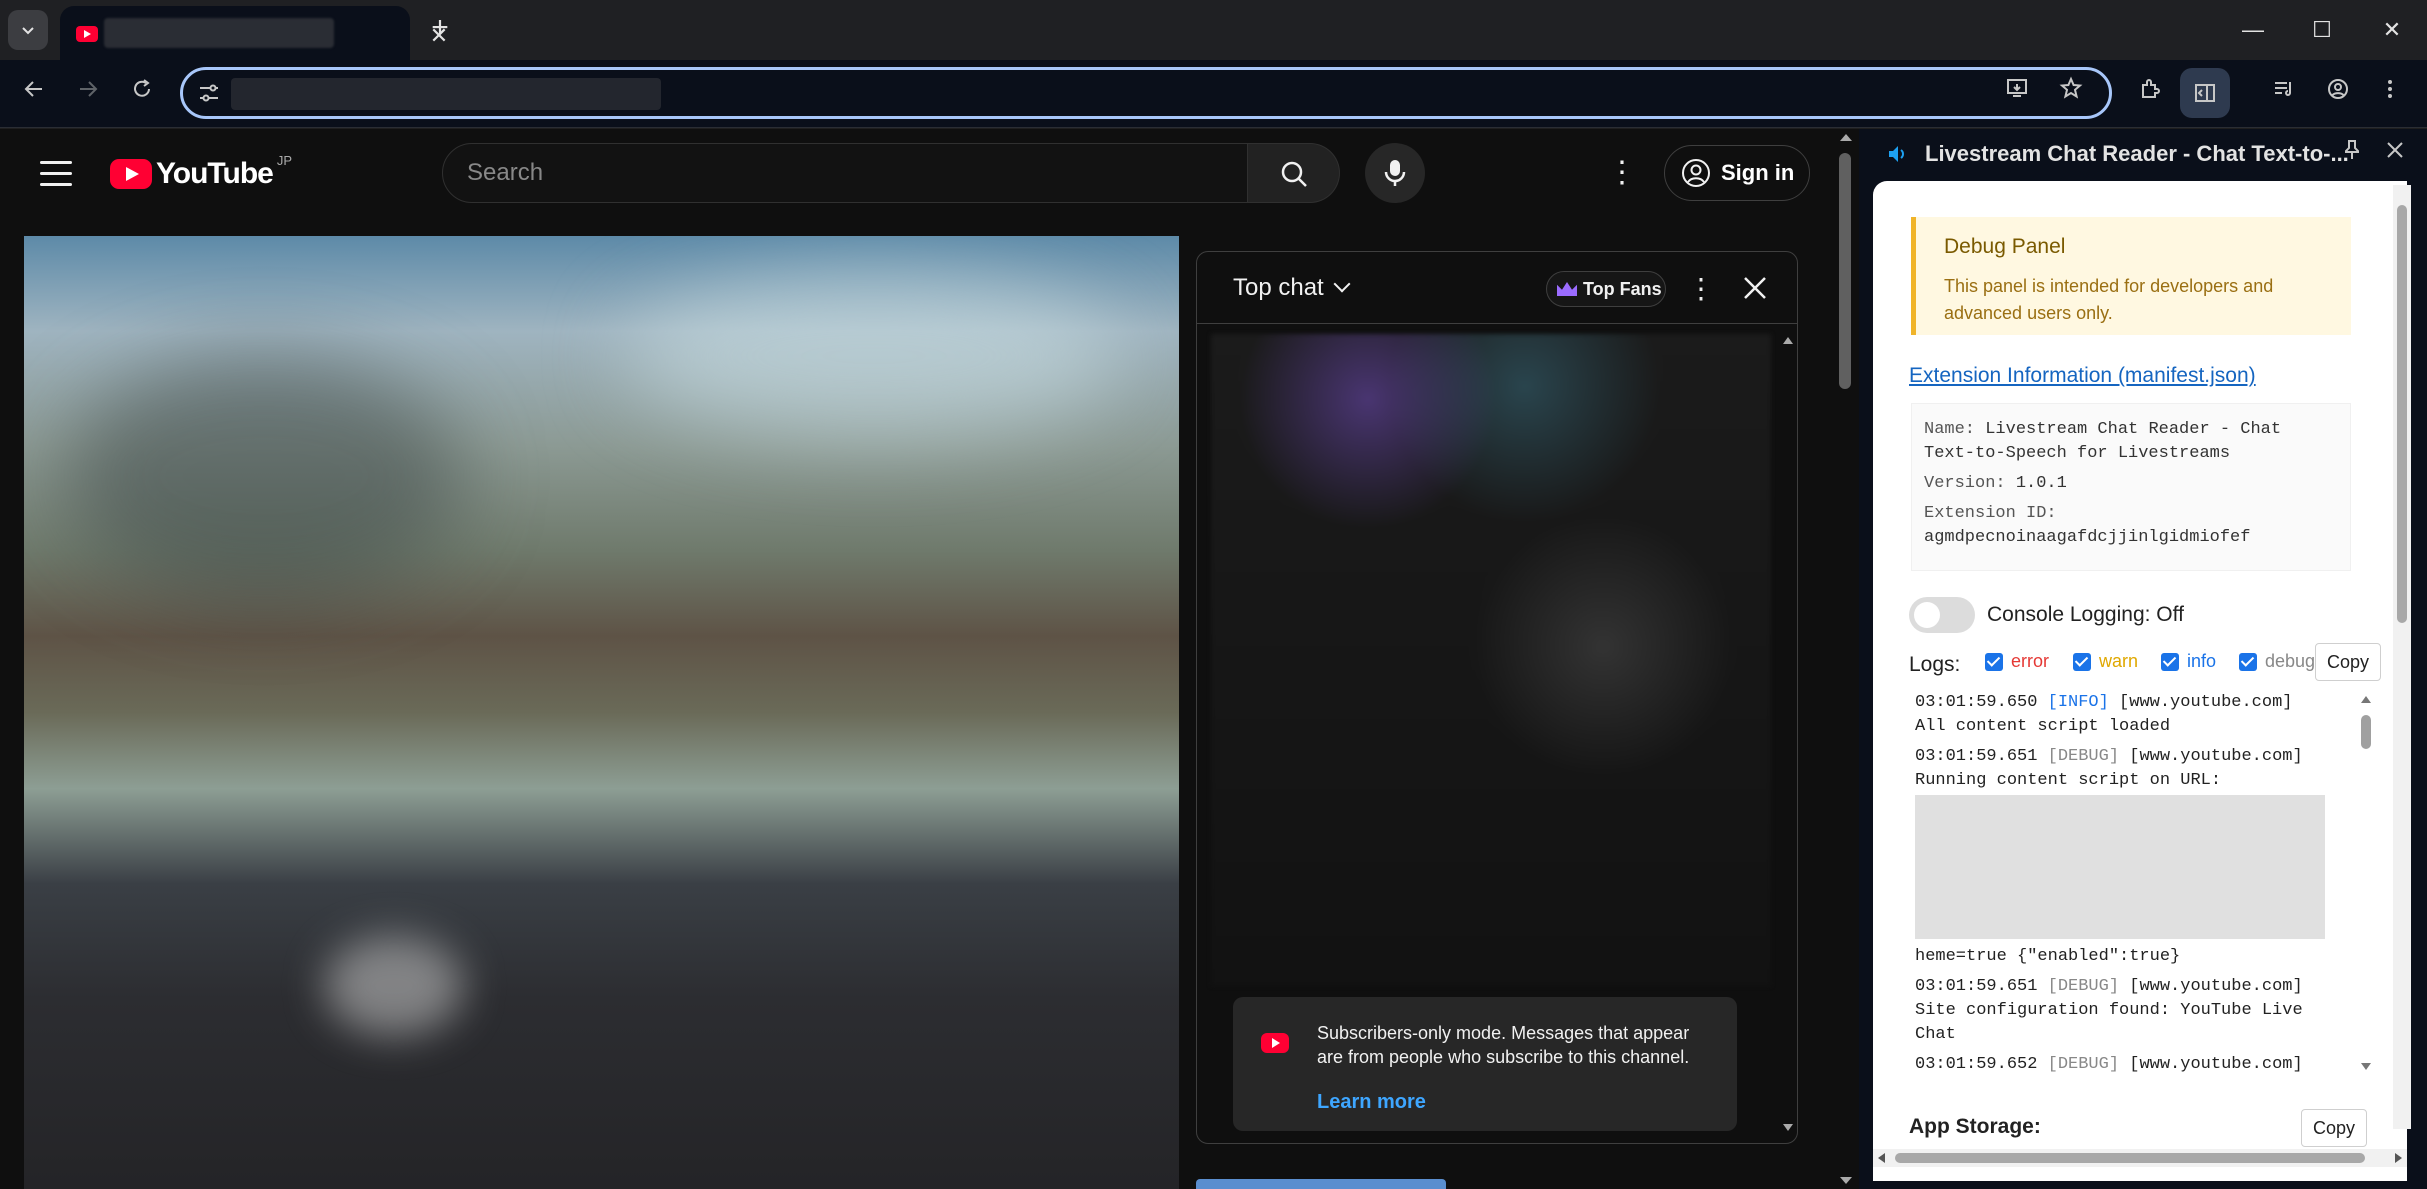 This screenshot has width=2427, height=1189. What do you see at coordinates (2334, 1128) in the screenshot?
I see `copy-storage-button: Copy` at bounding box center [2334, 1128].